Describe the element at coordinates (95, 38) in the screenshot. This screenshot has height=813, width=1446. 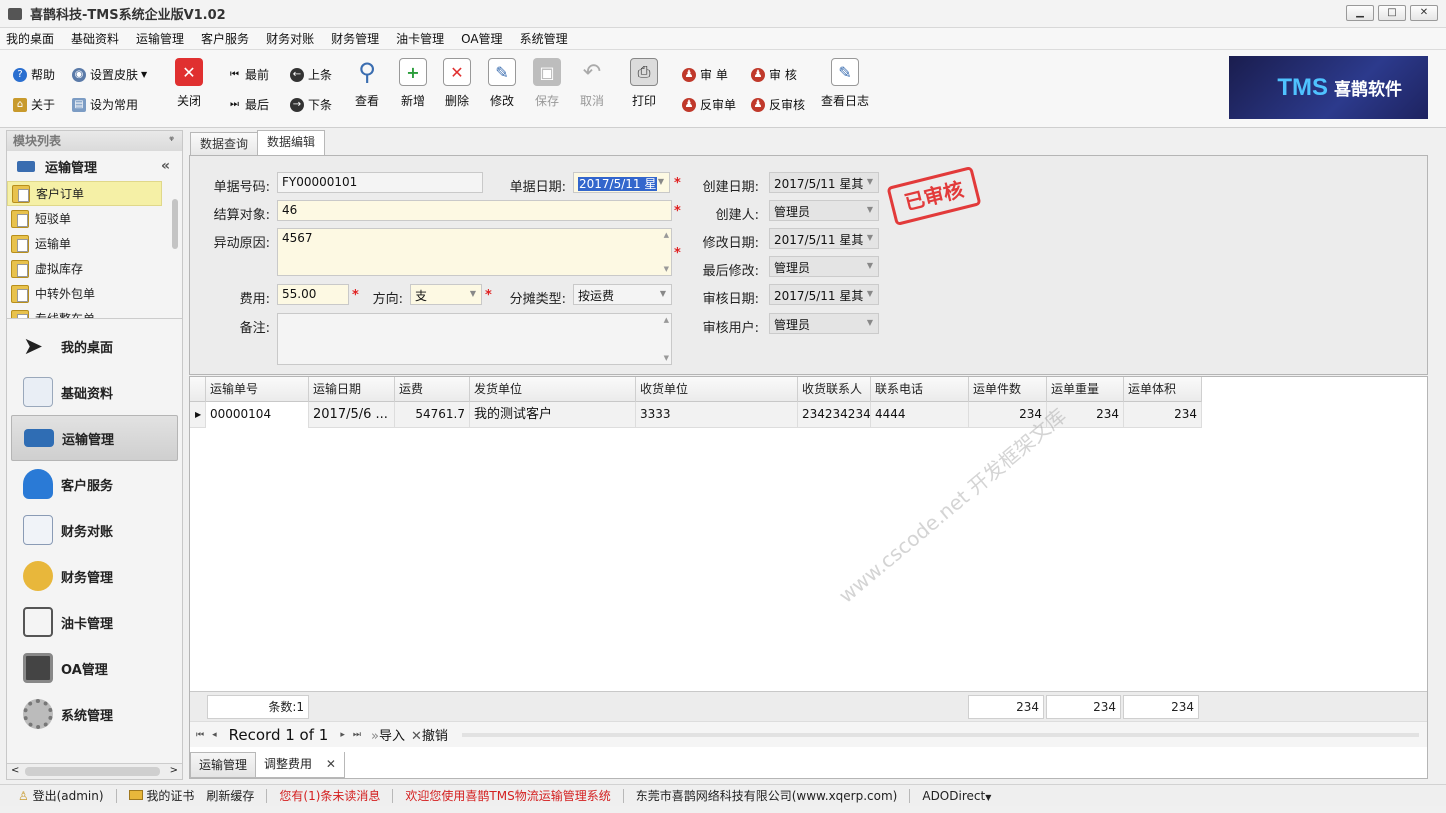
I see `menu-basic-data: 基础资料` at that location.